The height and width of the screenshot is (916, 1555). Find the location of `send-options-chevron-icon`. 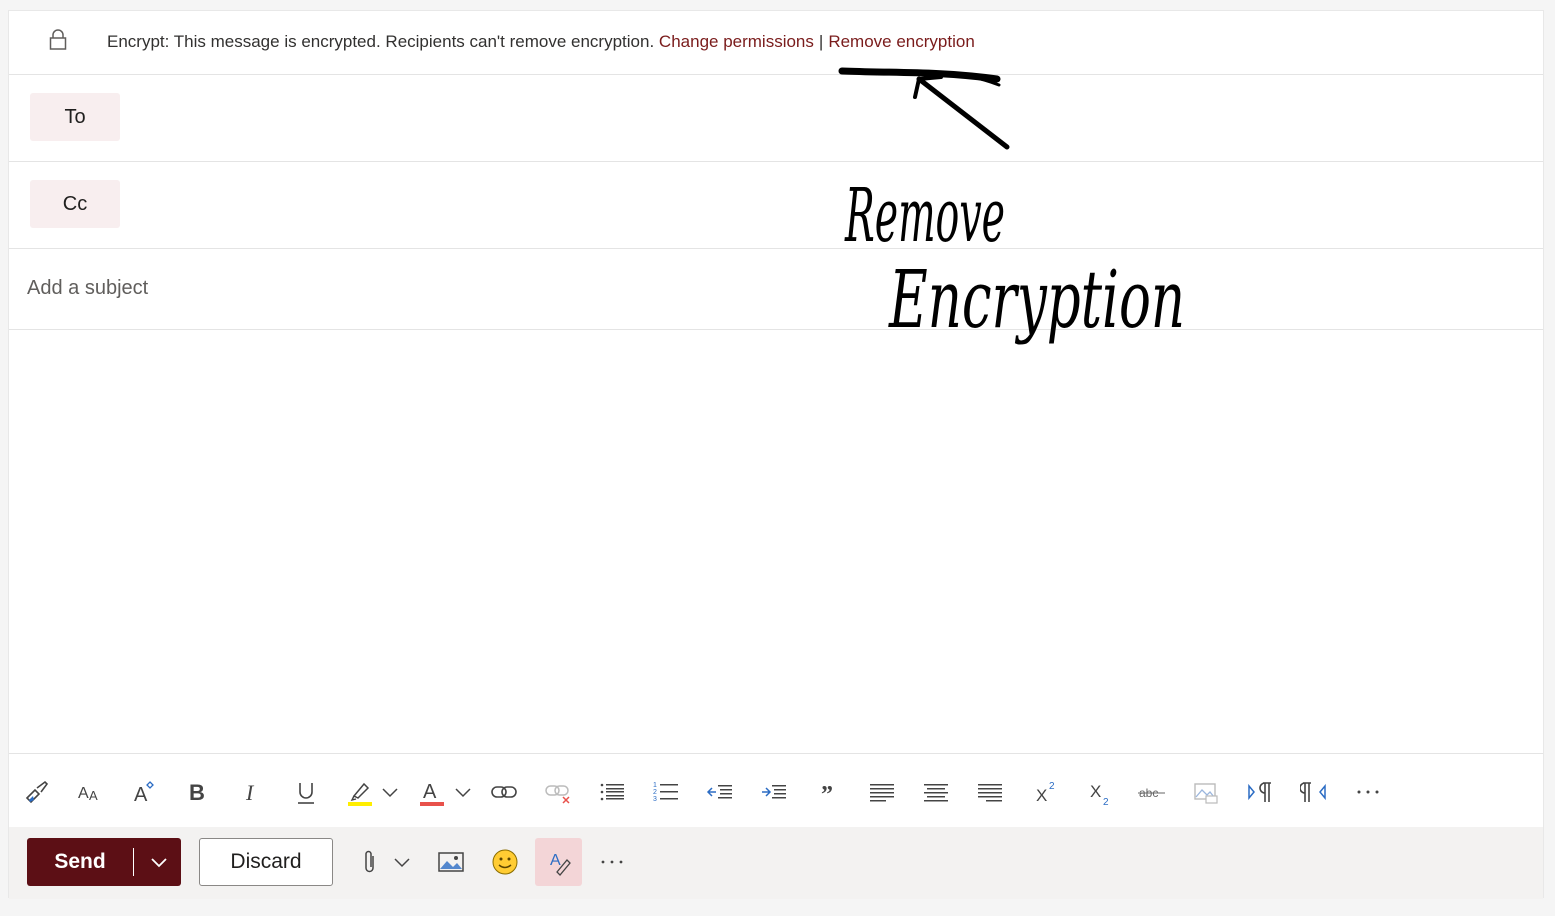

send-options-chevron-icon is located at coordinates (159, 862).